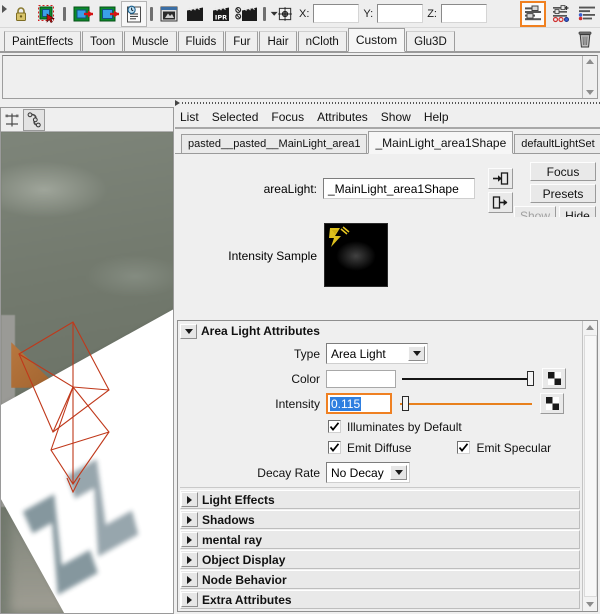 The width and height of the screenshot is (600, 614). I want to click on collapse-arrow-area-light-attributes, so click(188, 331).